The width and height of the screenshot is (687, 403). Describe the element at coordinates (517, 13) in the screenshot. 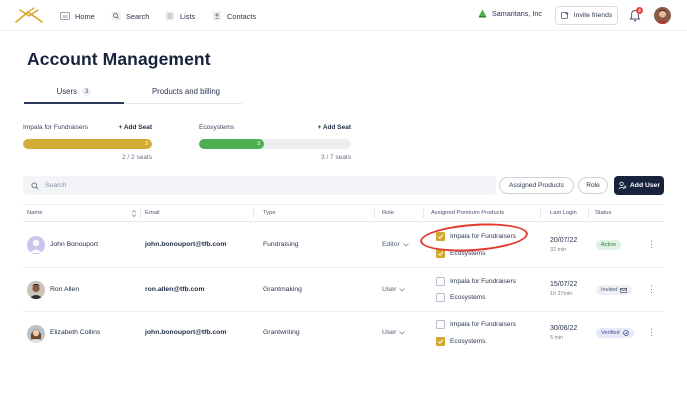

I see `organization-name: Samaritans, Inc` at that location.